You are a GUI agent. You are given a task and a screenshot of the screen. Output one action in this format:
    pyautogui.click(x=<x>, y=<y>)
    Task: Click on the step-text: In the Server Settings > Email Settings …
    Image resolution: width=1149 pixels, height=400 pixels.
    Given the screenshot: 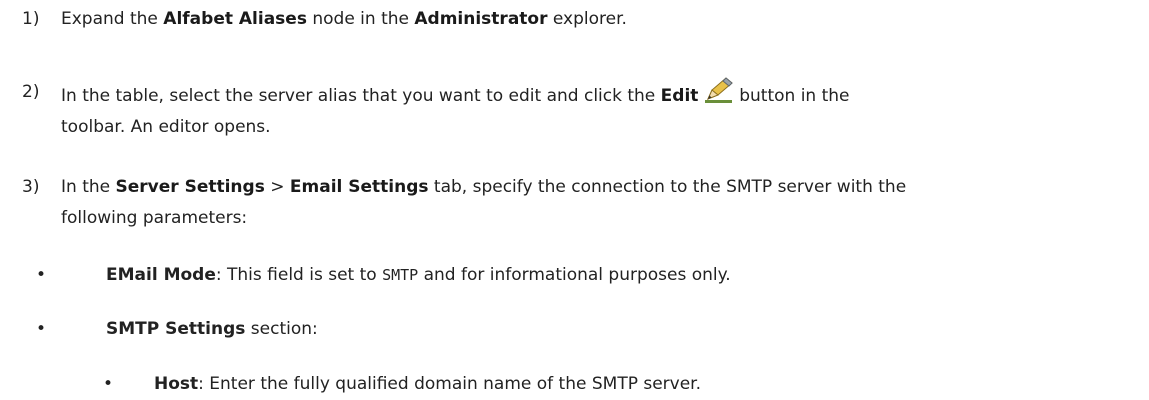 What is the action you would take?
    pyautogui.click(x=600, y=203)
    